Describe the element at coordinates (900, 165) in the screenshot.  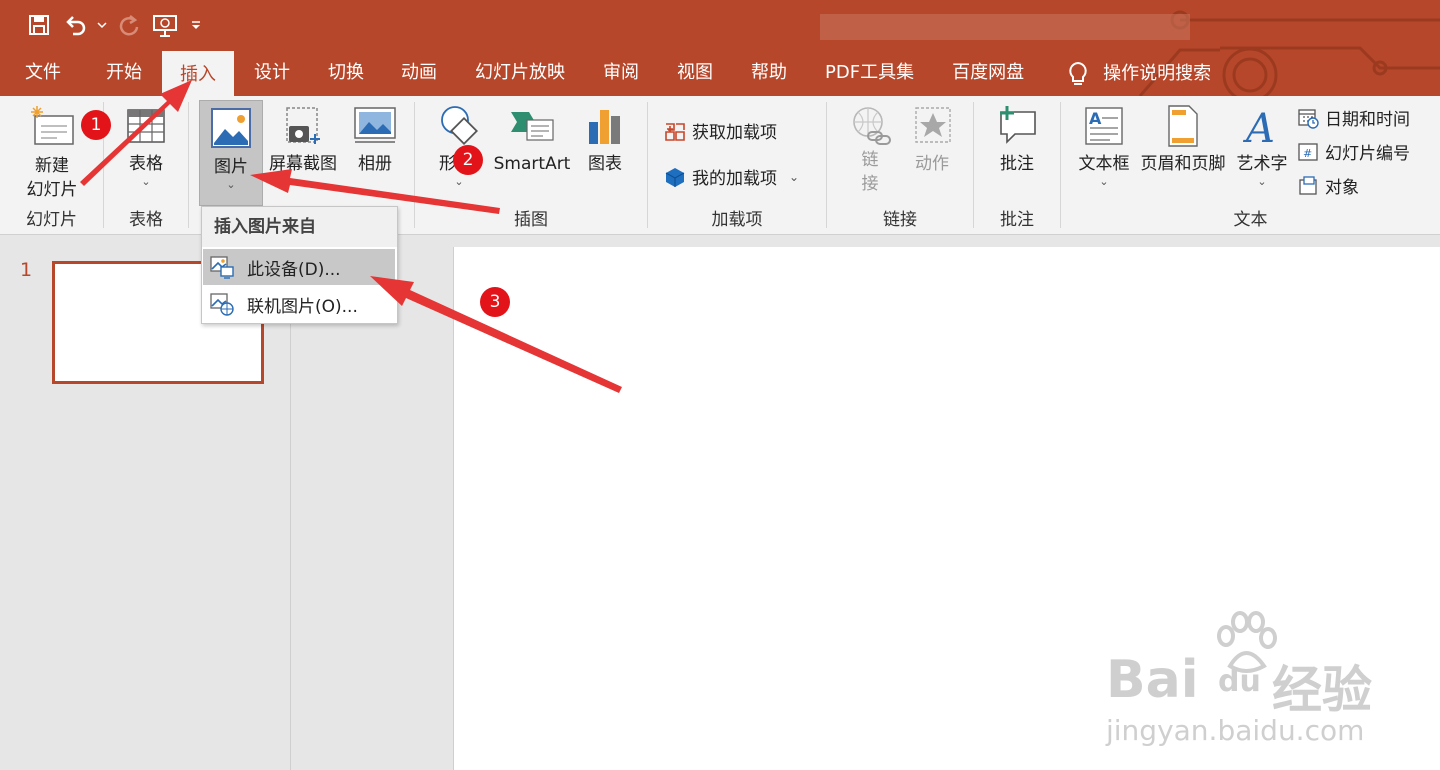
I see `group-links: 链 接 动作 链接` at that location.